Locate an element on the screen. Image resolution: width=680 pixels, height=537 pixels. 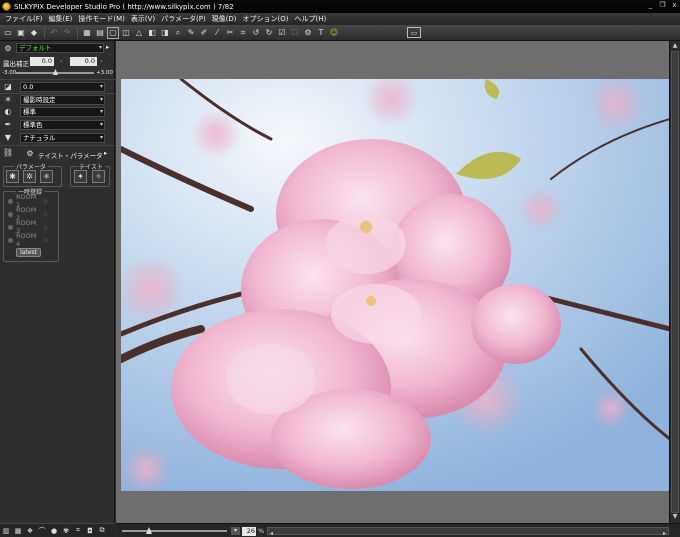
exposure-input: 0.0 is located at coordinates (42, 61).